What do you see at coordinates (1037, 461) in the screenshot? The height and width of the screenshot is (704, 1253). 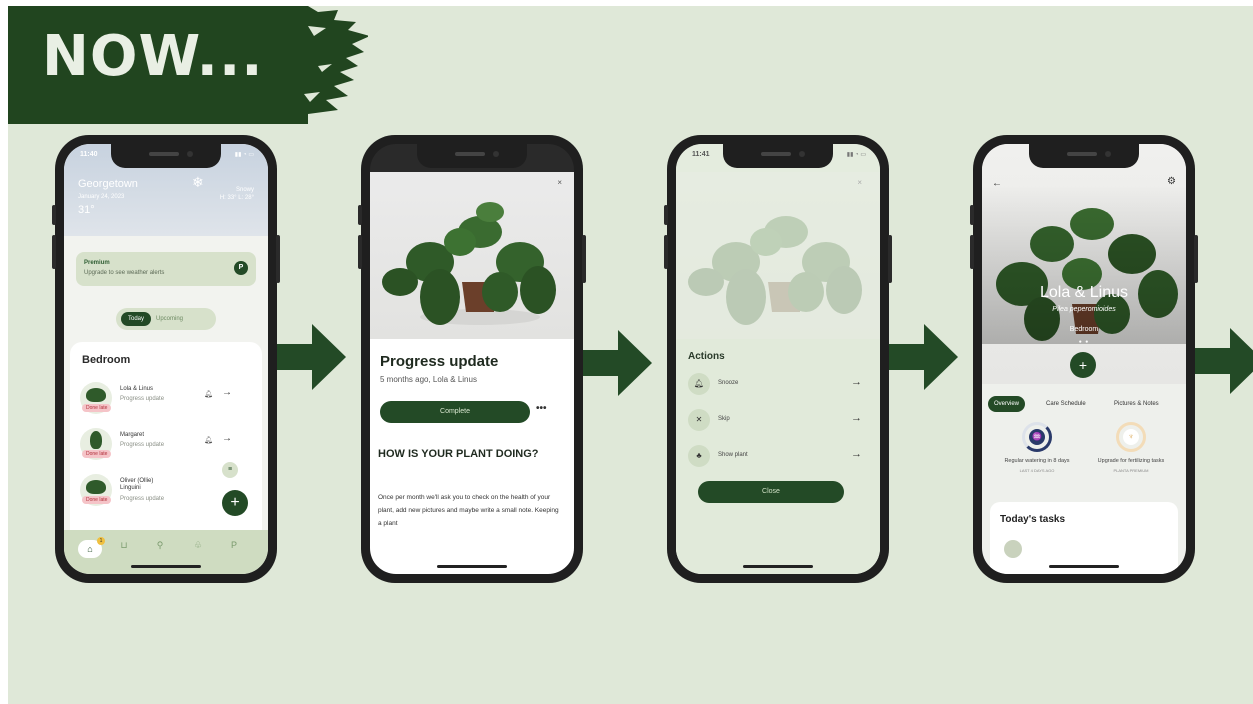 I see `watering-label: Regular watering in 8 days` at bounding box center [1037, 461].